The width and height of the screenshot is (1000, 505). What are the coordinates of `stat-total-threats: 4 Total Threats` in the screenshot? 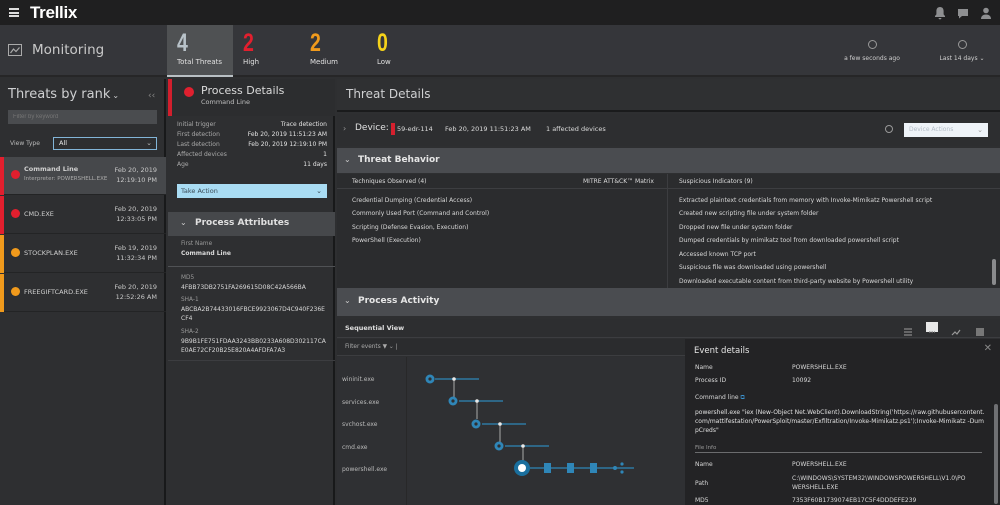 It's located at (200, 51).